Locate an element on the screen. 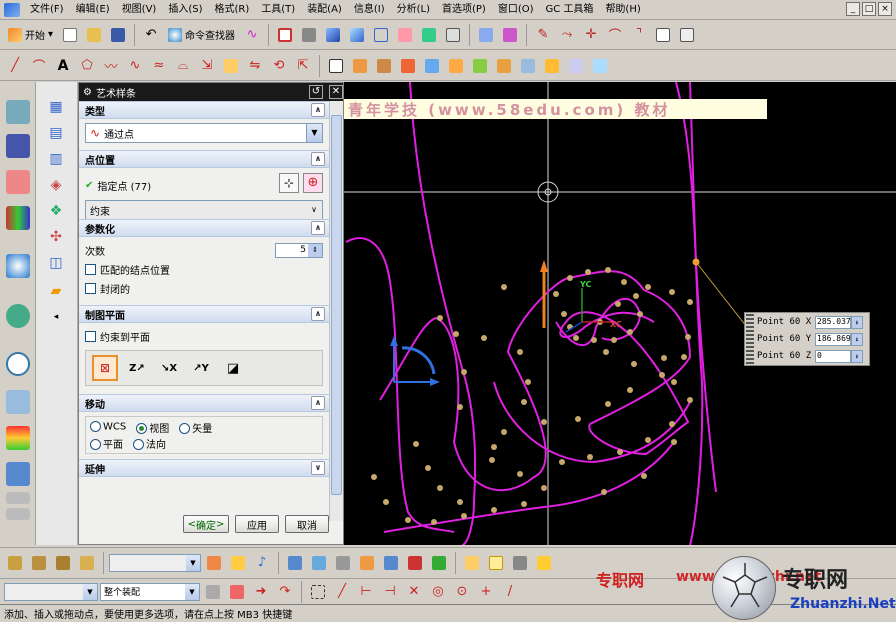 The width and height of the screenshot is (896, 622). section-drawing-plane-header: 制图平面 ∧ is located at coordinates (204, 314).